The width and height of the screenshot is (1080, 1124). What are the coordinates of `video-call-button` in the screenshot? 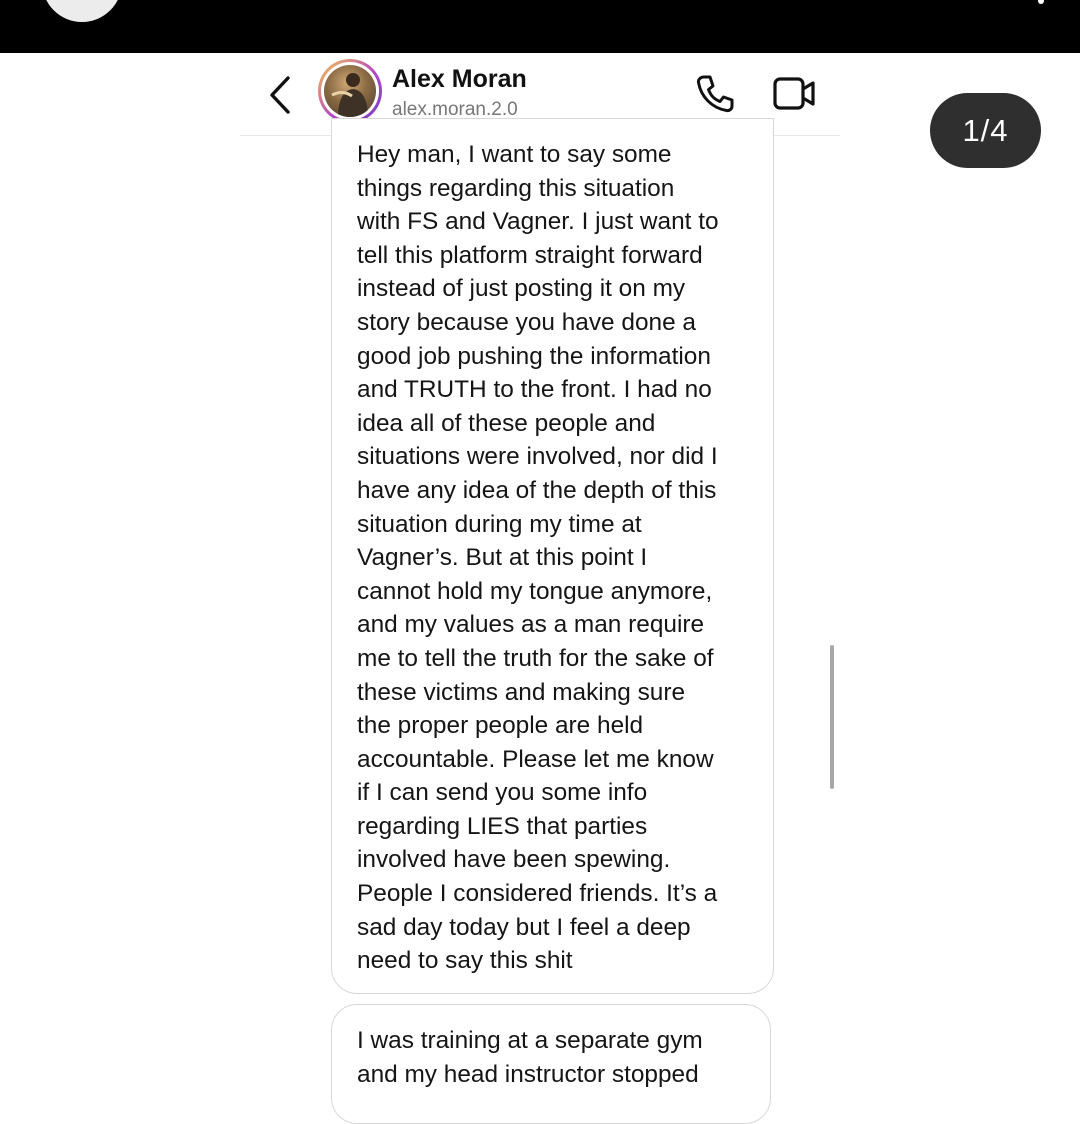 It's located at (795, 94).